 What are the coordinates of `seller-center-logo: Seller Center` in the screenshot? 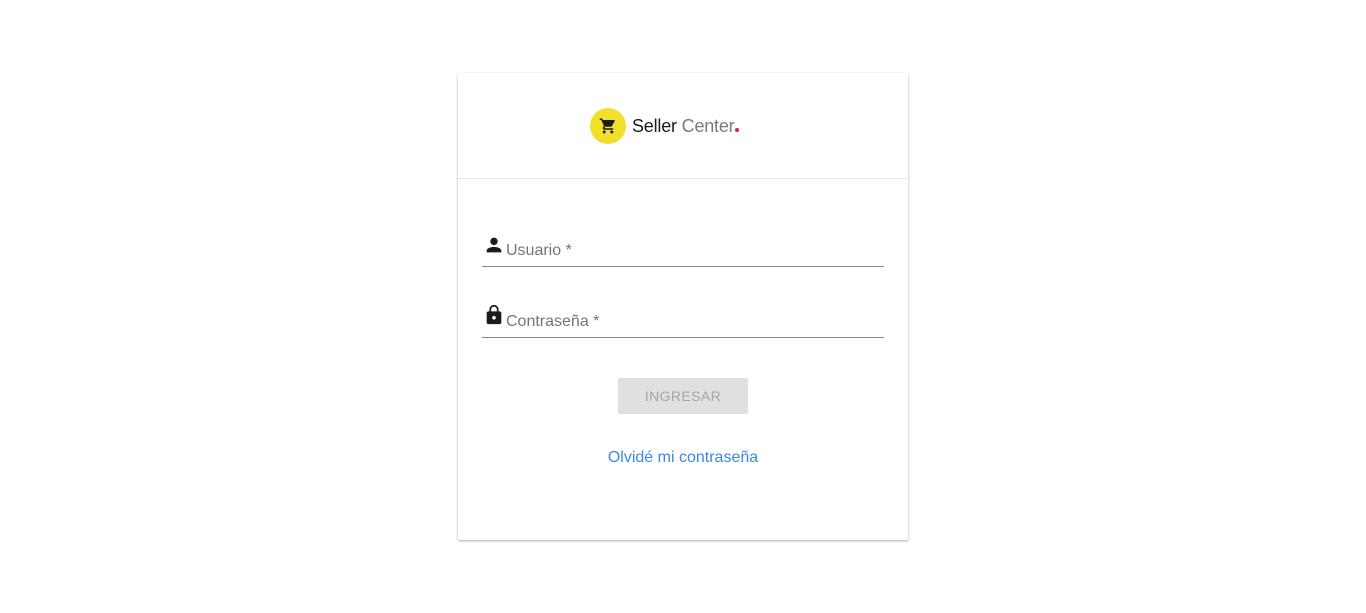 It's located at (665, 126).